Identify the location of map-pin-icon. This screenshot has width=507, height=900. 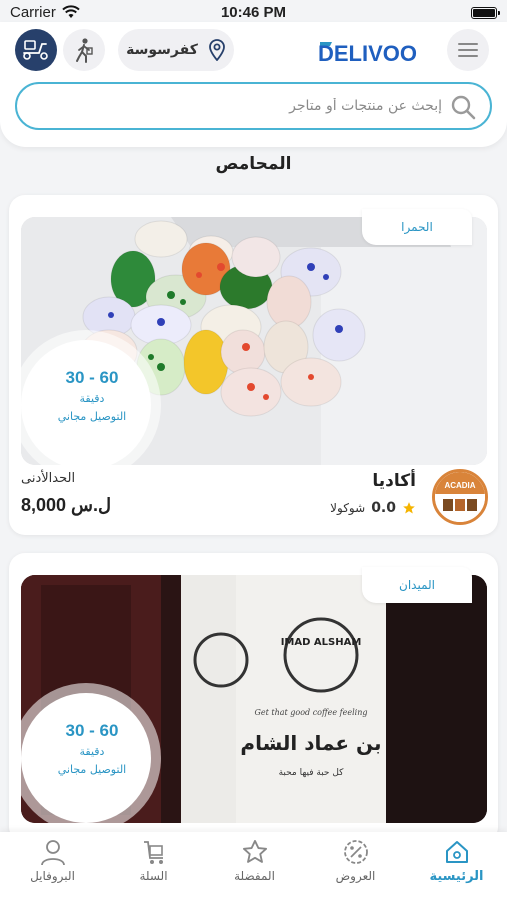
(216, 50).